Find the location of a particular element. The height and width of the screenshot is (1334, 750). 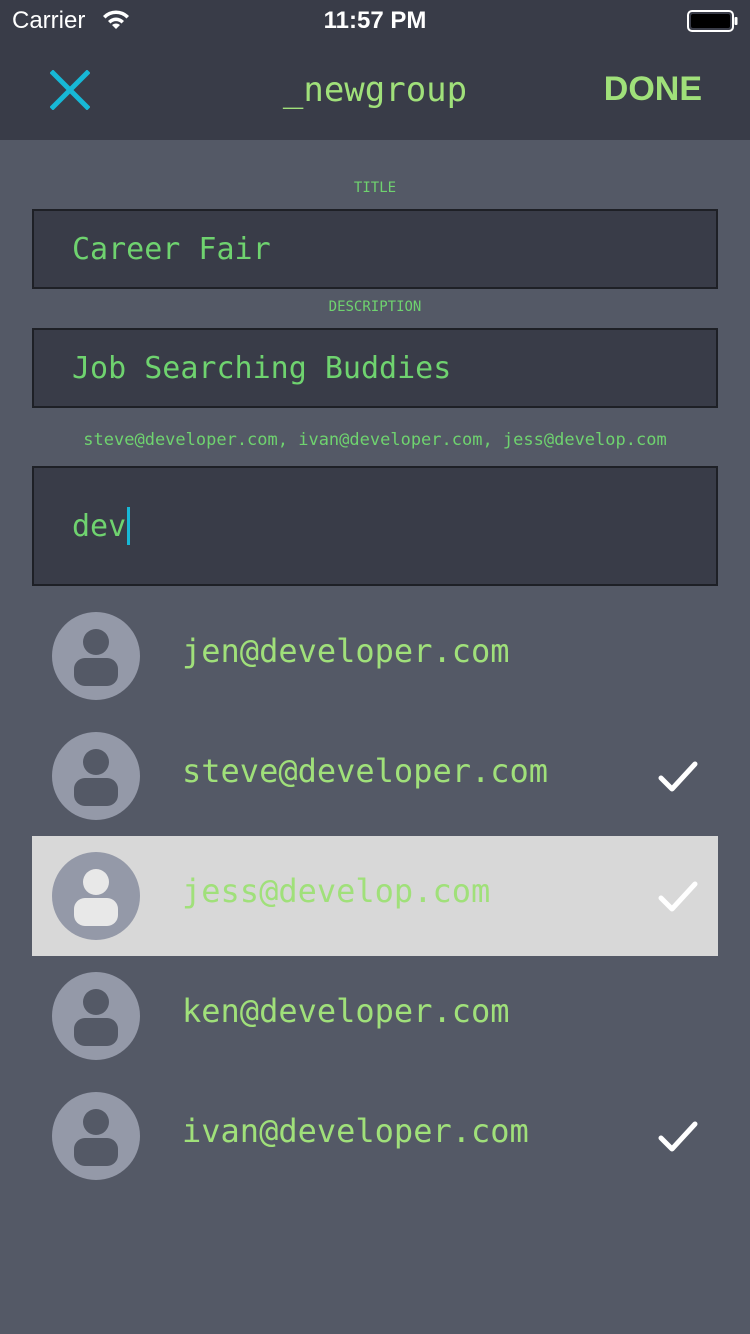

search-input-value: dev is located at coordinates (99, 526).